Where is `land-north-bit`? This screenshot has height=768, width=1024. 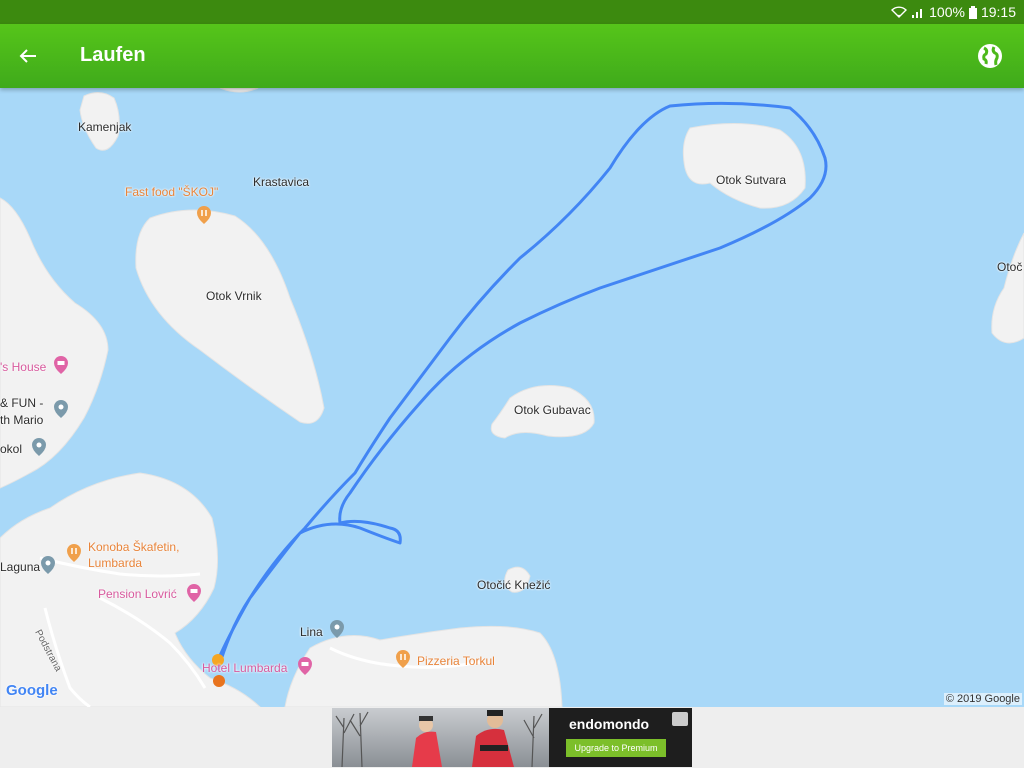
land-north-bit is located at coordinates (239, 90).